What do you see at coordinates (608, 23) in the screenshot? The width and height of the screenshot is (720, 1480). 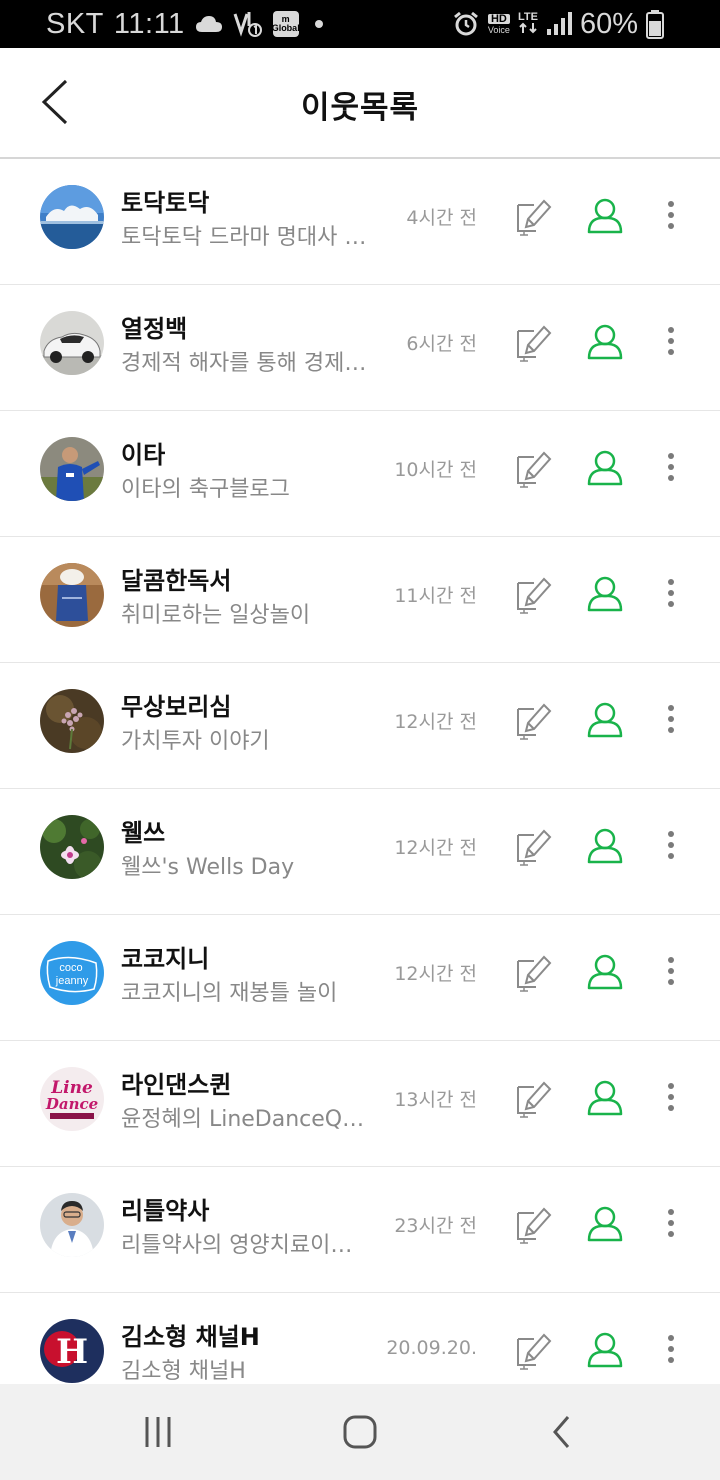 I see `battery-percent: 60%` at bounding box center [608, 23].